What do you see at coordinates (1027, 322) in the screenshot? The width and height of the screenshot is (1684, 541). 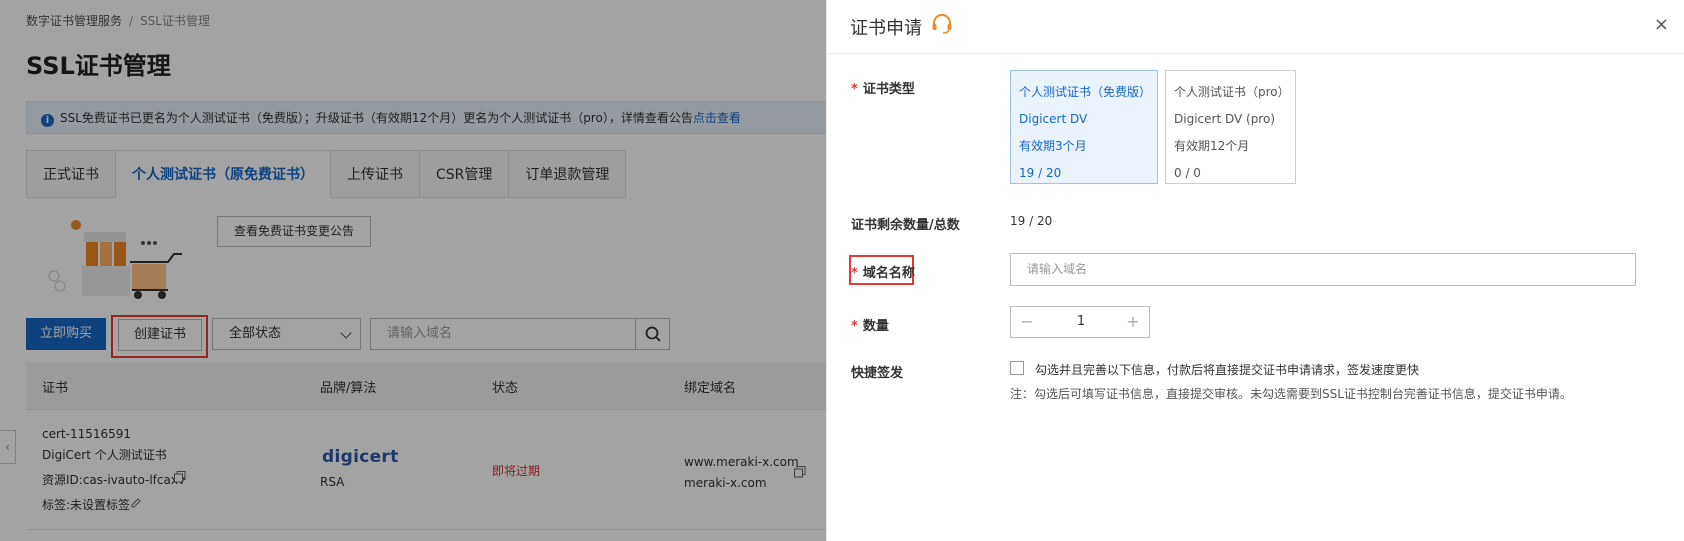 I see `minus-icon: −` at bounding box center [1027, 322].